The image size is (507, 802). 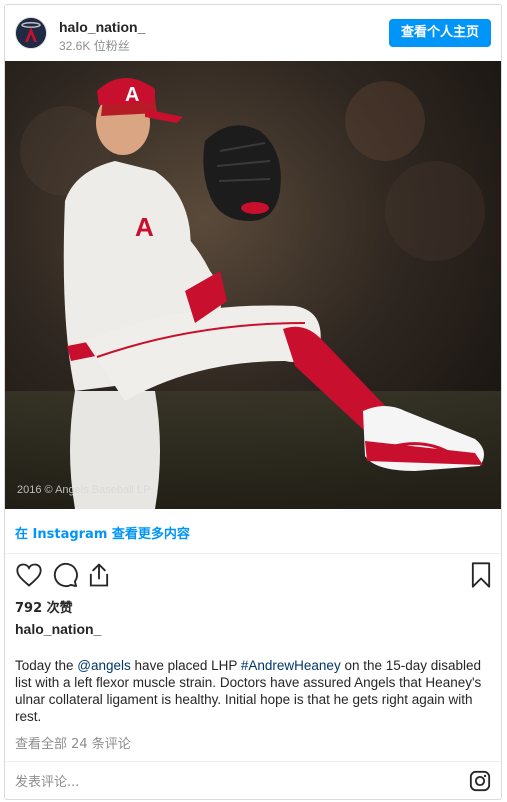 I want to click on post-header: halo_nation_ 32.6K 位粉丝 查看个人主页, so click(x=253, y=33).